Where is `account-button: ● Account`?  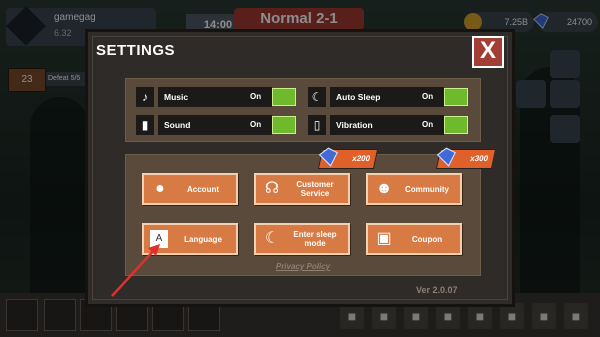
account-button: ● Account is located at coordinates (190, 189).